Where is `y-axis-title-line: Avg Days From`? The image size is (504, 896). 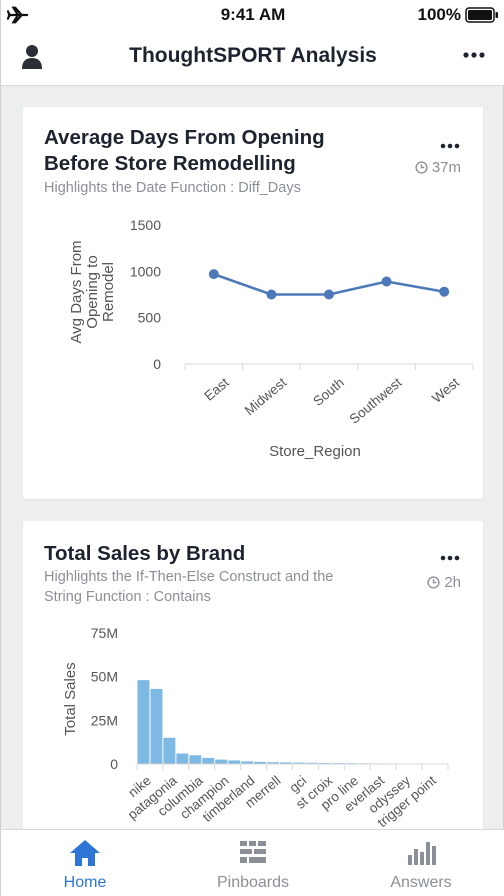 y-axis-title-line: Avg Days From is located at coordinates (76, 291).